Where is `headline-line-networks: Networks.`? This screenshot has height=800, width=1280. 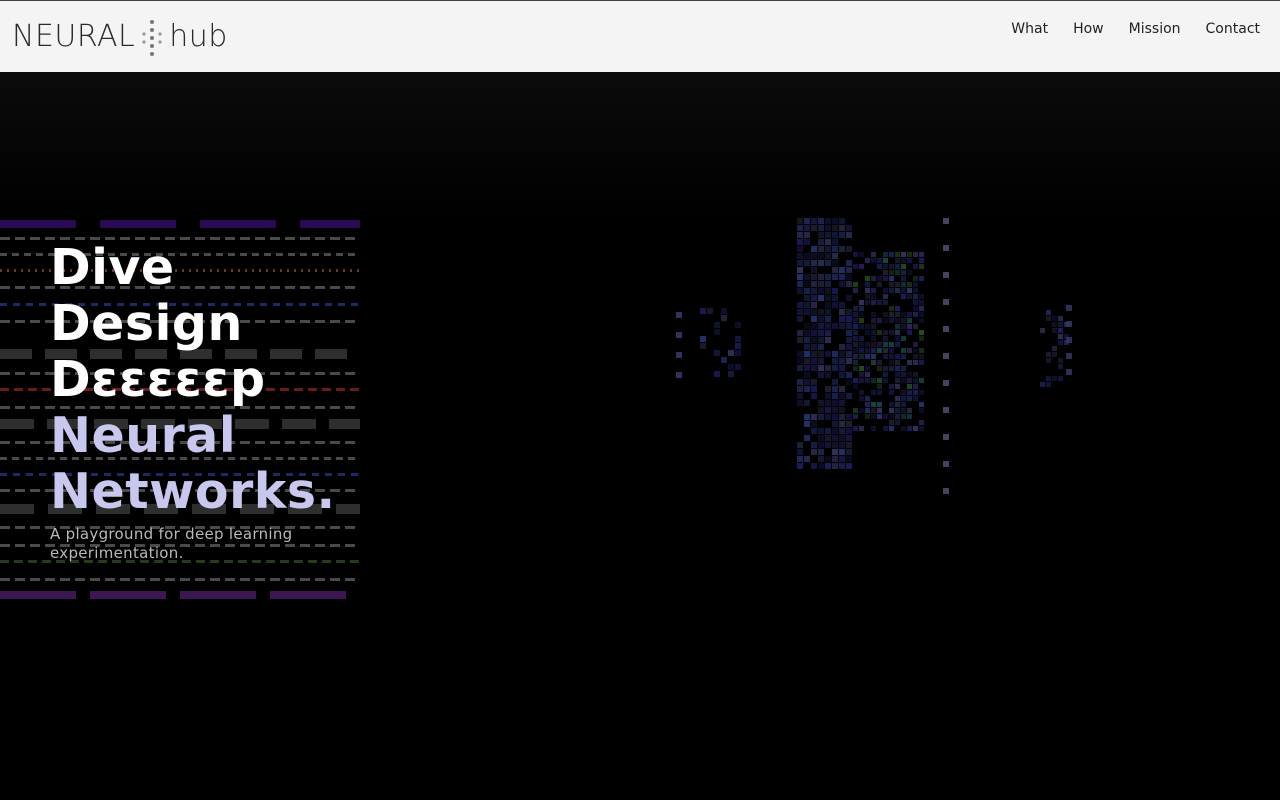
headline-line-networks: Networks. is located at coordinates (193, 491).